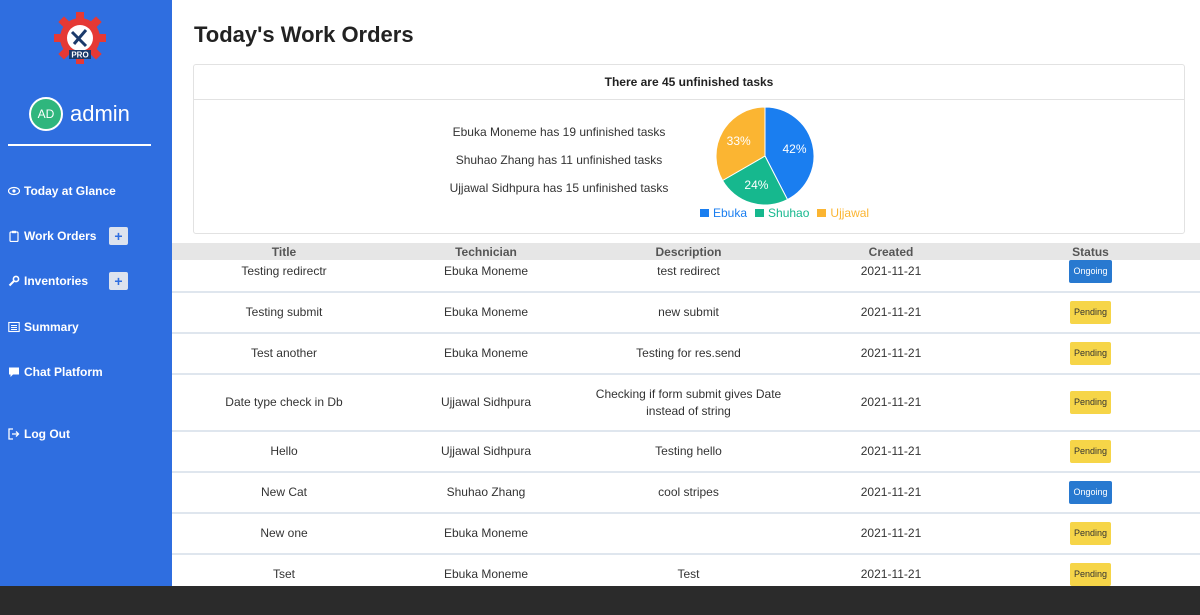 This screenshot has width=1200, height=615. I want to click on sidebar-item-work-orders: Work Orders, so click(52, 236).